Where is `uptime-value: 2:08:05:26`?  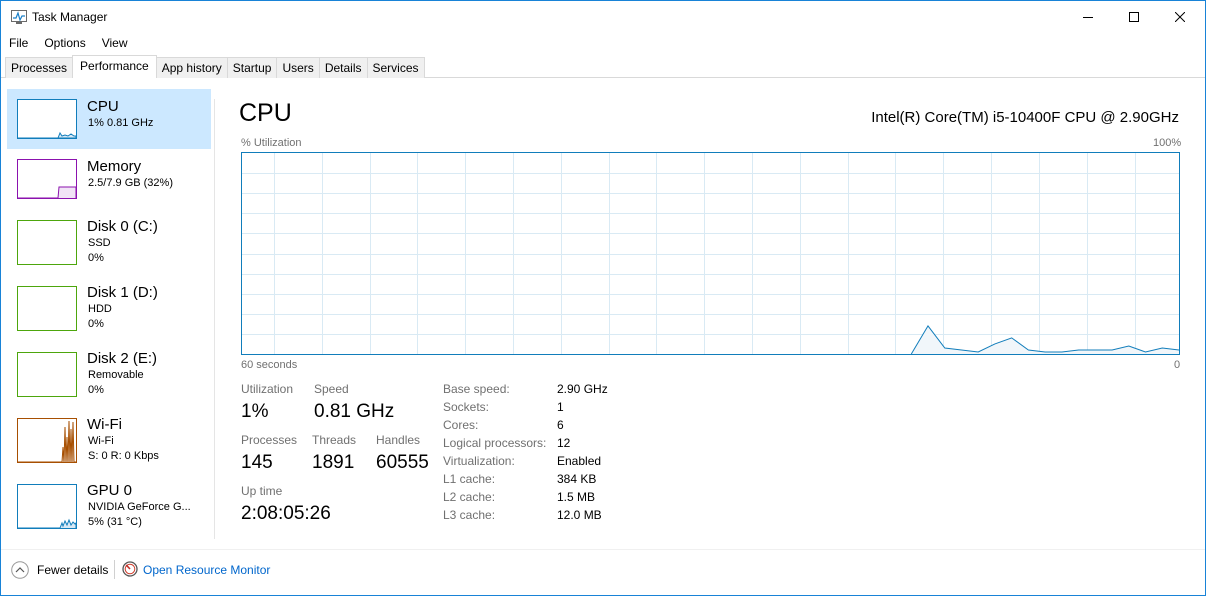
uptime-value: 2:08:05:26 is located at coordinates (286, 513).